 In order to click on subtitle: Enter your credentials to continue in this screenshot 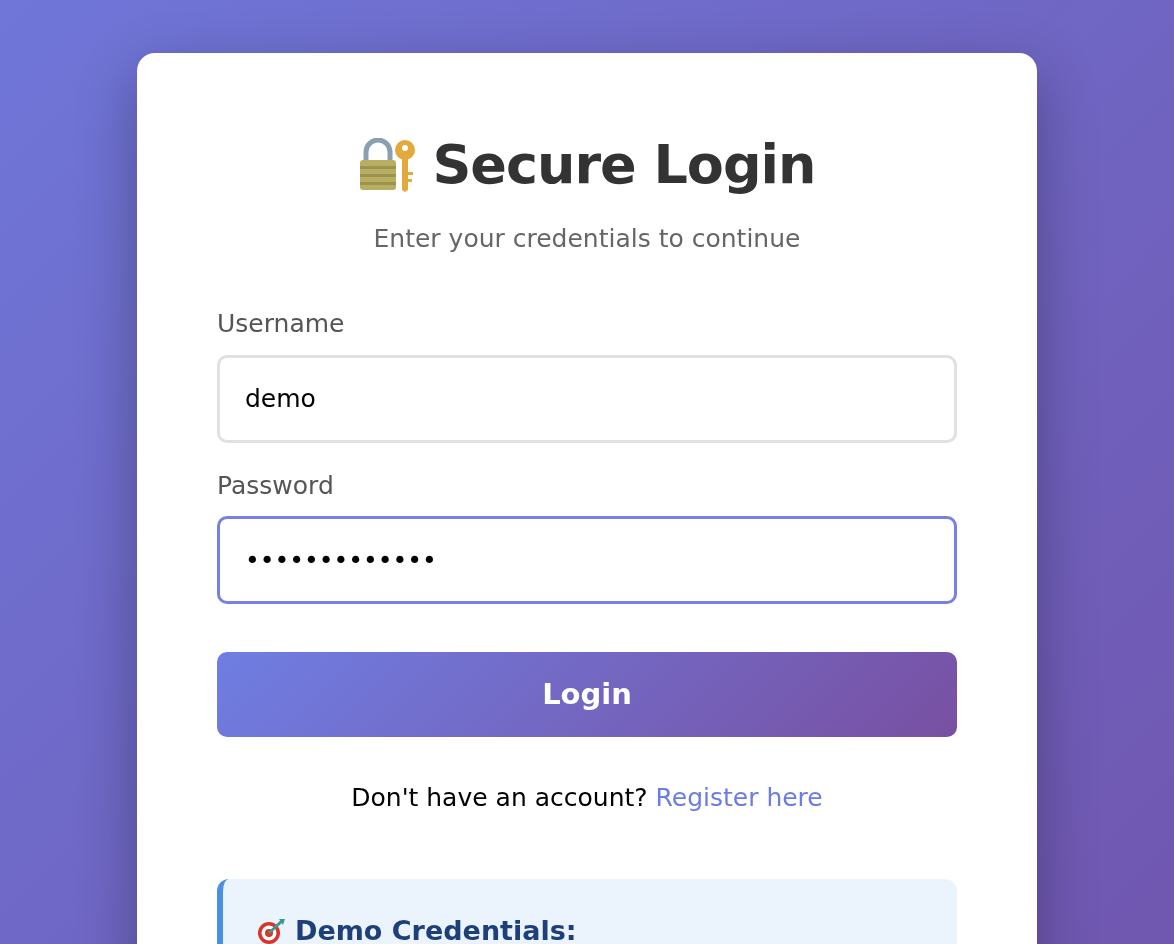, I will do `click(587, 238)`.